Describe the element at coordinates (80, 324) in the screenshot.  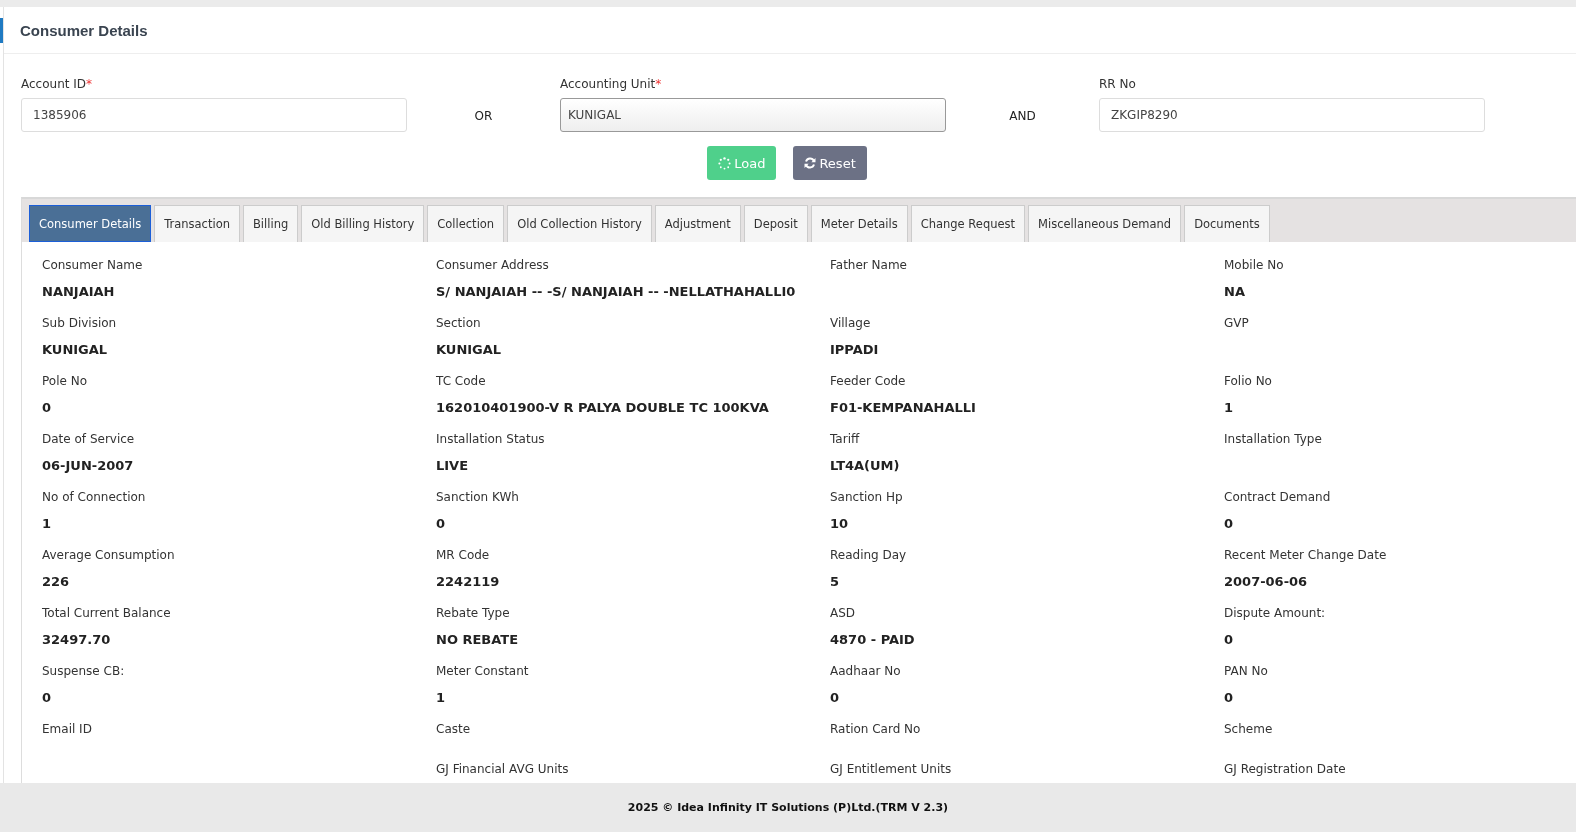
I see `detail-label: Sub Division` at that location.